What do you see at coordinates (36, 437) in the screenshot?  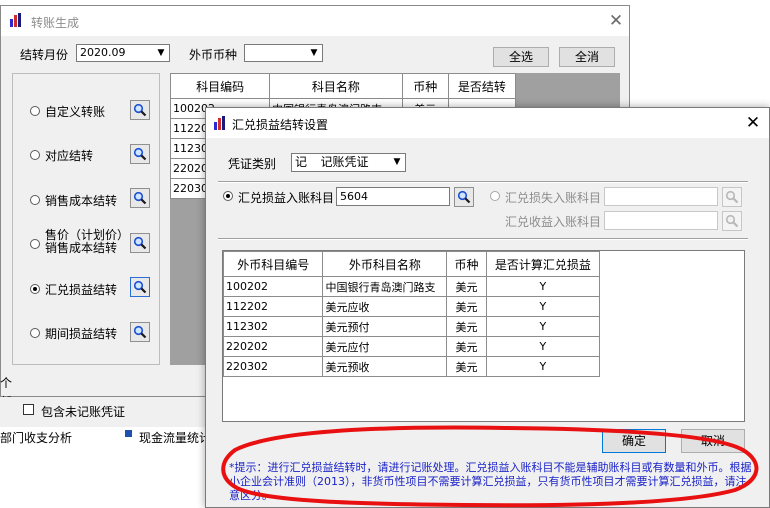 I see `department-analysis-link: 部门收支分析` at bounding box center [36, 437].